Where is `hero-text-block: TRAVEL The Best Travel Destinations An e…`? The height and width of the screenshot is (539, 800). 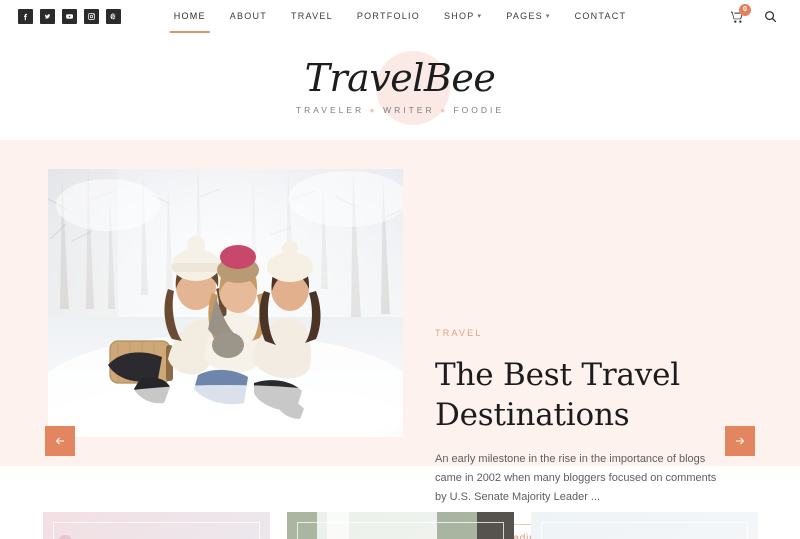 hero-text-block: TRAVEL The Best Travel Destinations An e… is located at coordinates (580, 433).